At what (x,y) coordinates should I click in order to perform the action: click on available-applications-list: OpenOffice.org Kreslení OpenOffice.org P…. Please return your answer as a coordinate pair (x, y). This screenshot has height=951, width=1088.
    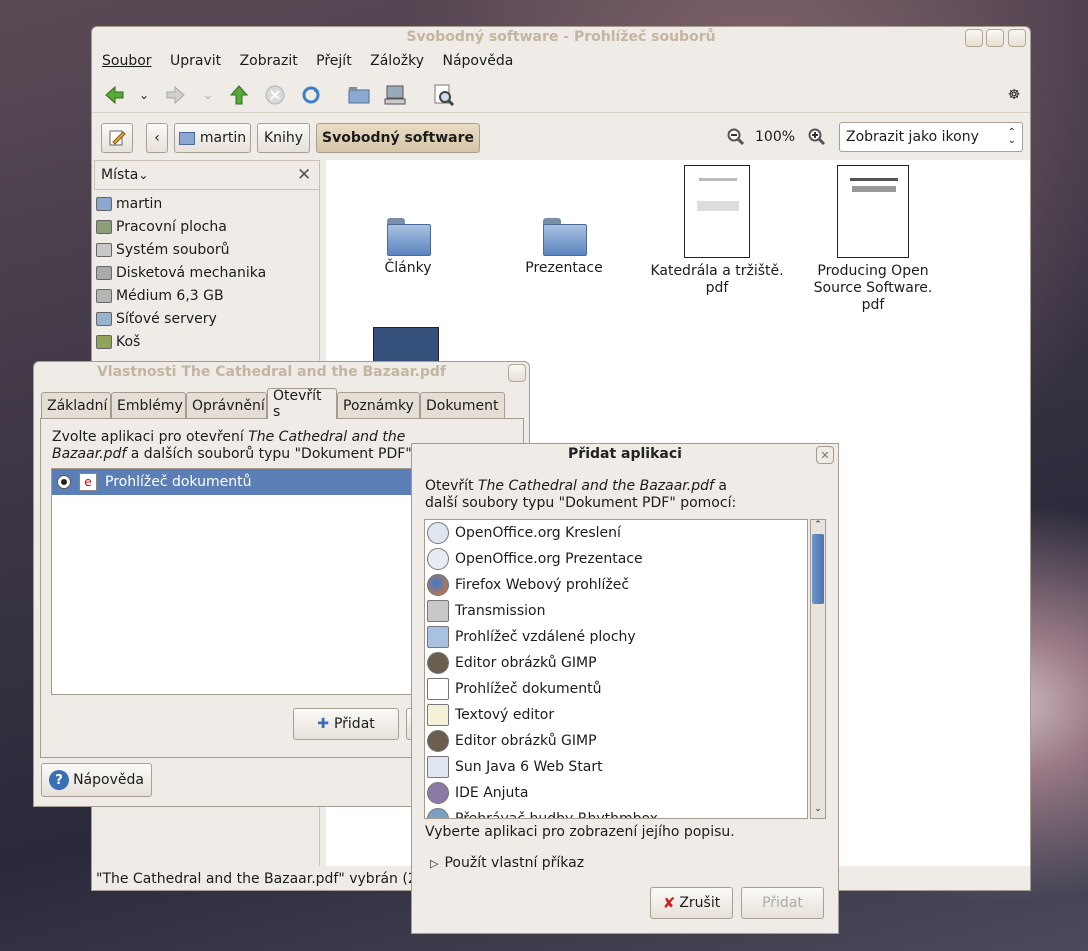
    Looking at the image, I should click on (616, 669).